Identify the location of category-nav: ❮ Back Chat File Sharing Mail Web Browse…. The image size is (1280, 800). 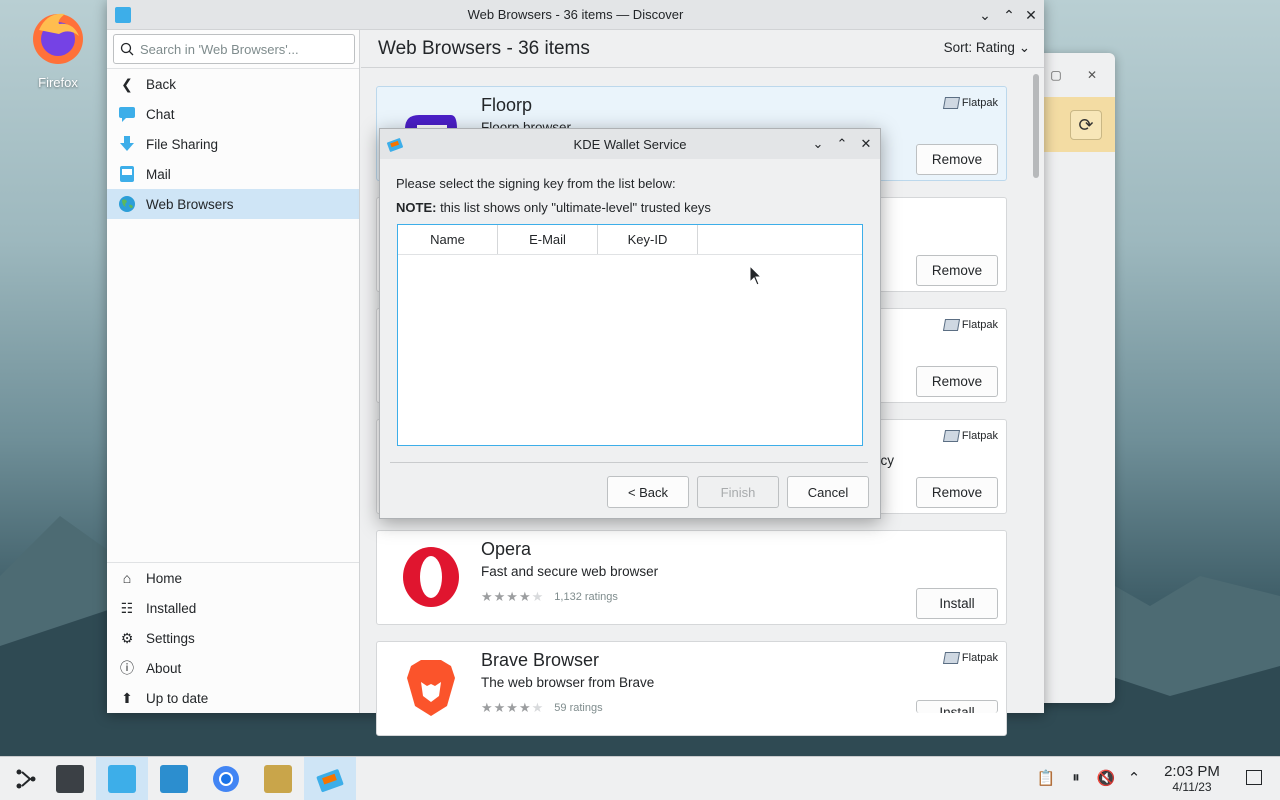
(233, 143).